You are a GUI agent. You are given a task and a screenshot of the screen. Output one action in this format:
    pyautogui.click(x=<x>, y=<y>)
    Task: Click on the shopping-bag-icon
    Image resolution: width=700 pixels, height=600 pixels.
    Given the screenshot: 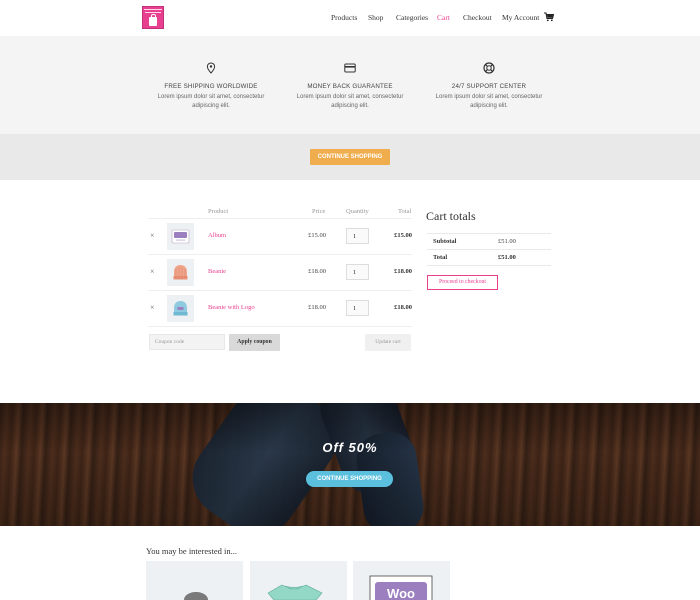 What is the action you would take?
    pyautogui.click(x=153, y=20)
    